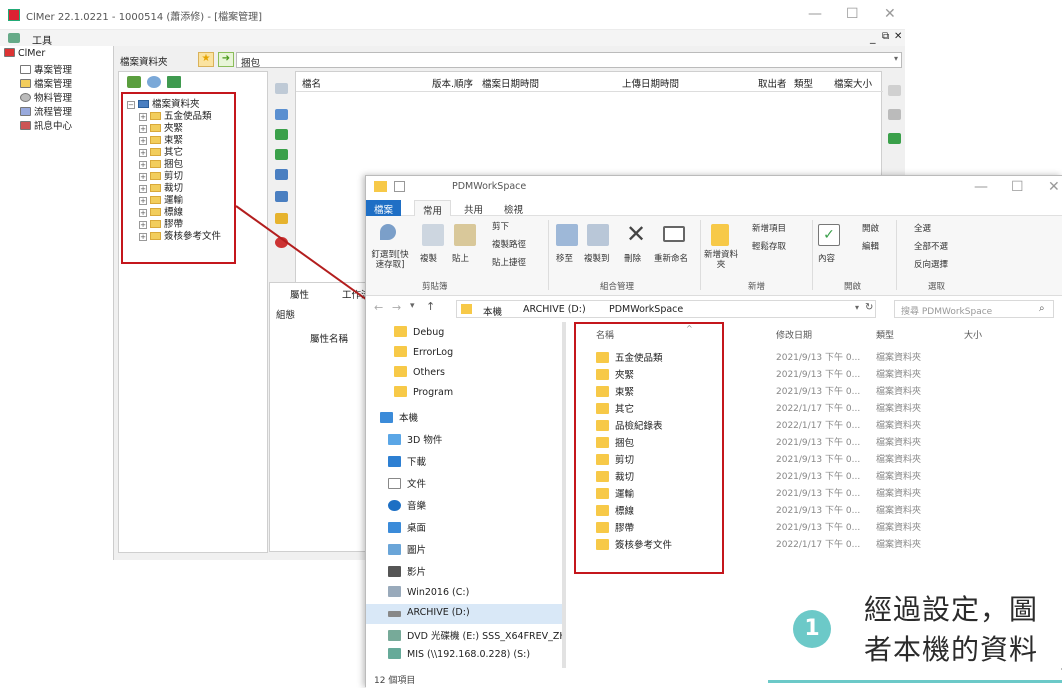 The width and height of the screenshot is (1062, 688). I want to click on col-date-header: 修改日期, so click(794, 334).